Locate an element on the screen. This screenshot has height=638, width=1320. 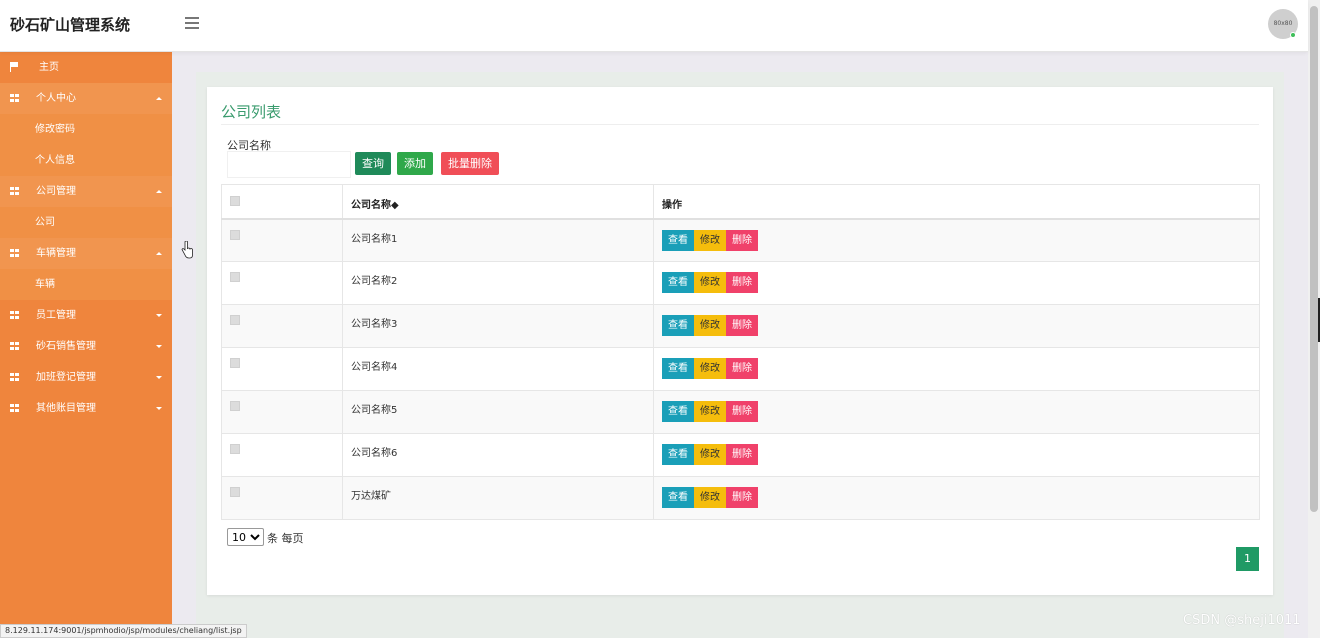
company-name-cell: 公司名称2 is located at coordinates (498, 283).